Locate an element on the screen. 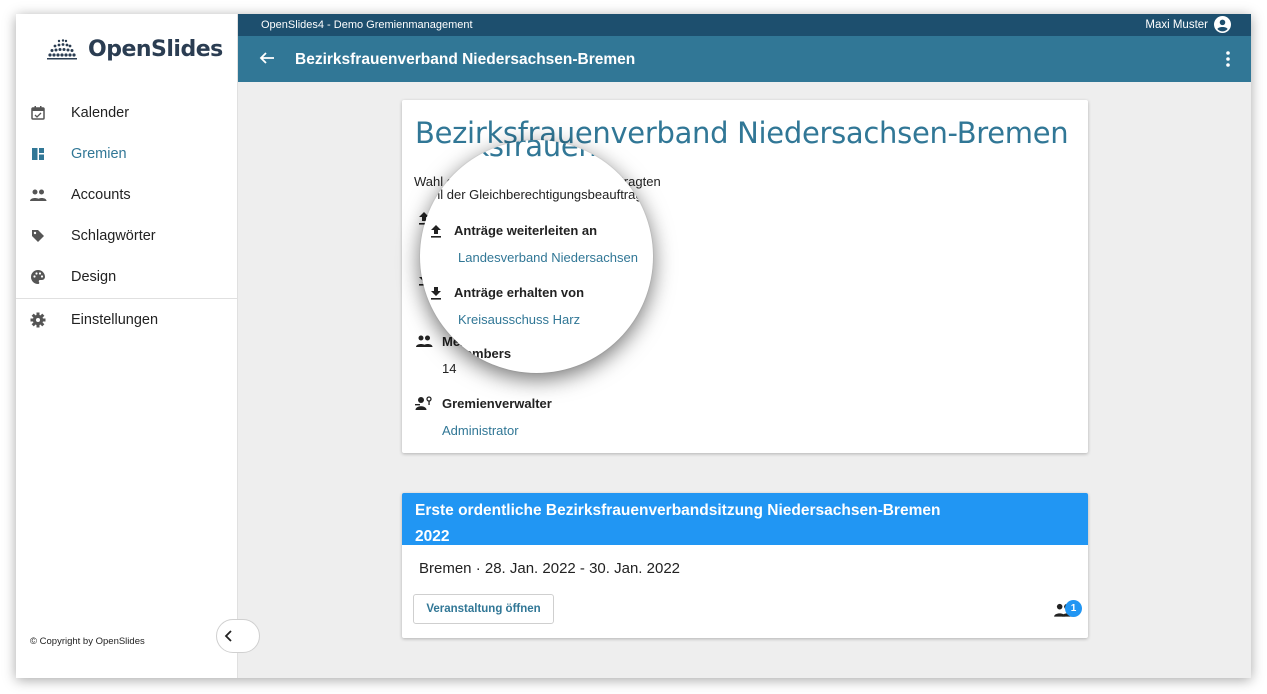 This screenshot has height=694, width=1267. magnified-description: Wahl der Gleichberechtigungsbeauftragten is located at coordinates (536, 194).